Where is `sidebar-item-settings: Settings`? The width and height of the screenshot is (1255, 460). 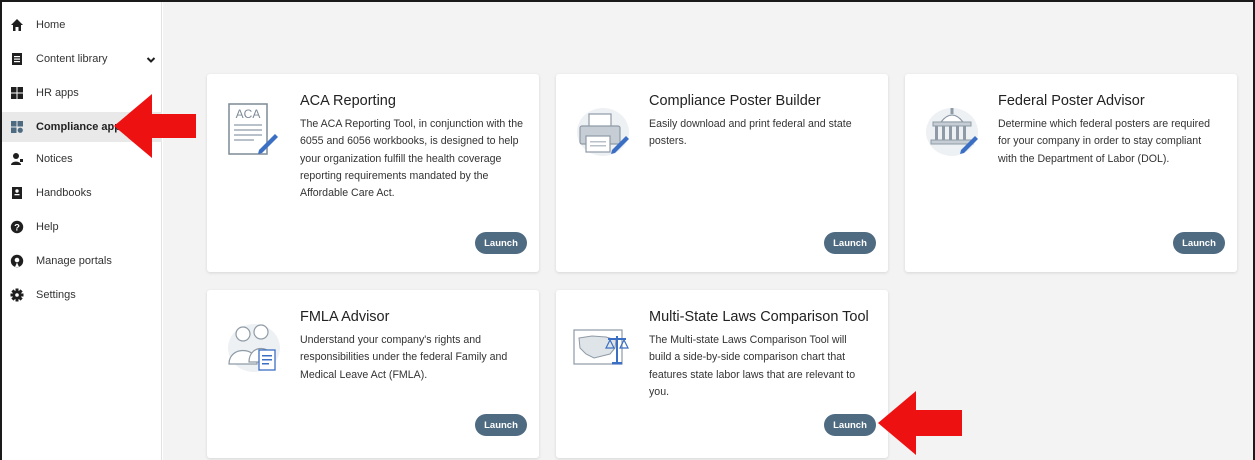 sidebar-item-settings: Settings is located at coordinates (82, 295).